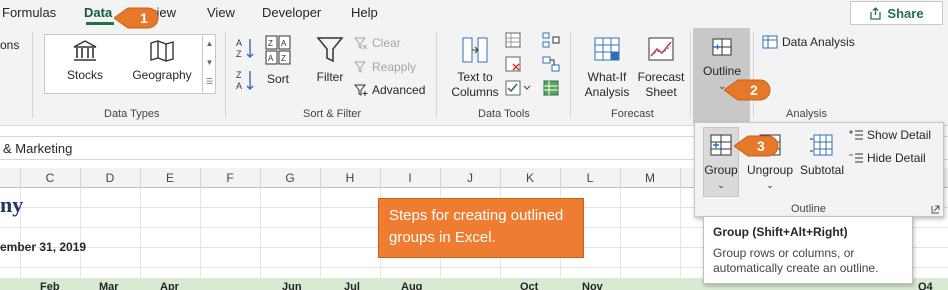  I want to click on filter-button: Filter, so click(330, 59).